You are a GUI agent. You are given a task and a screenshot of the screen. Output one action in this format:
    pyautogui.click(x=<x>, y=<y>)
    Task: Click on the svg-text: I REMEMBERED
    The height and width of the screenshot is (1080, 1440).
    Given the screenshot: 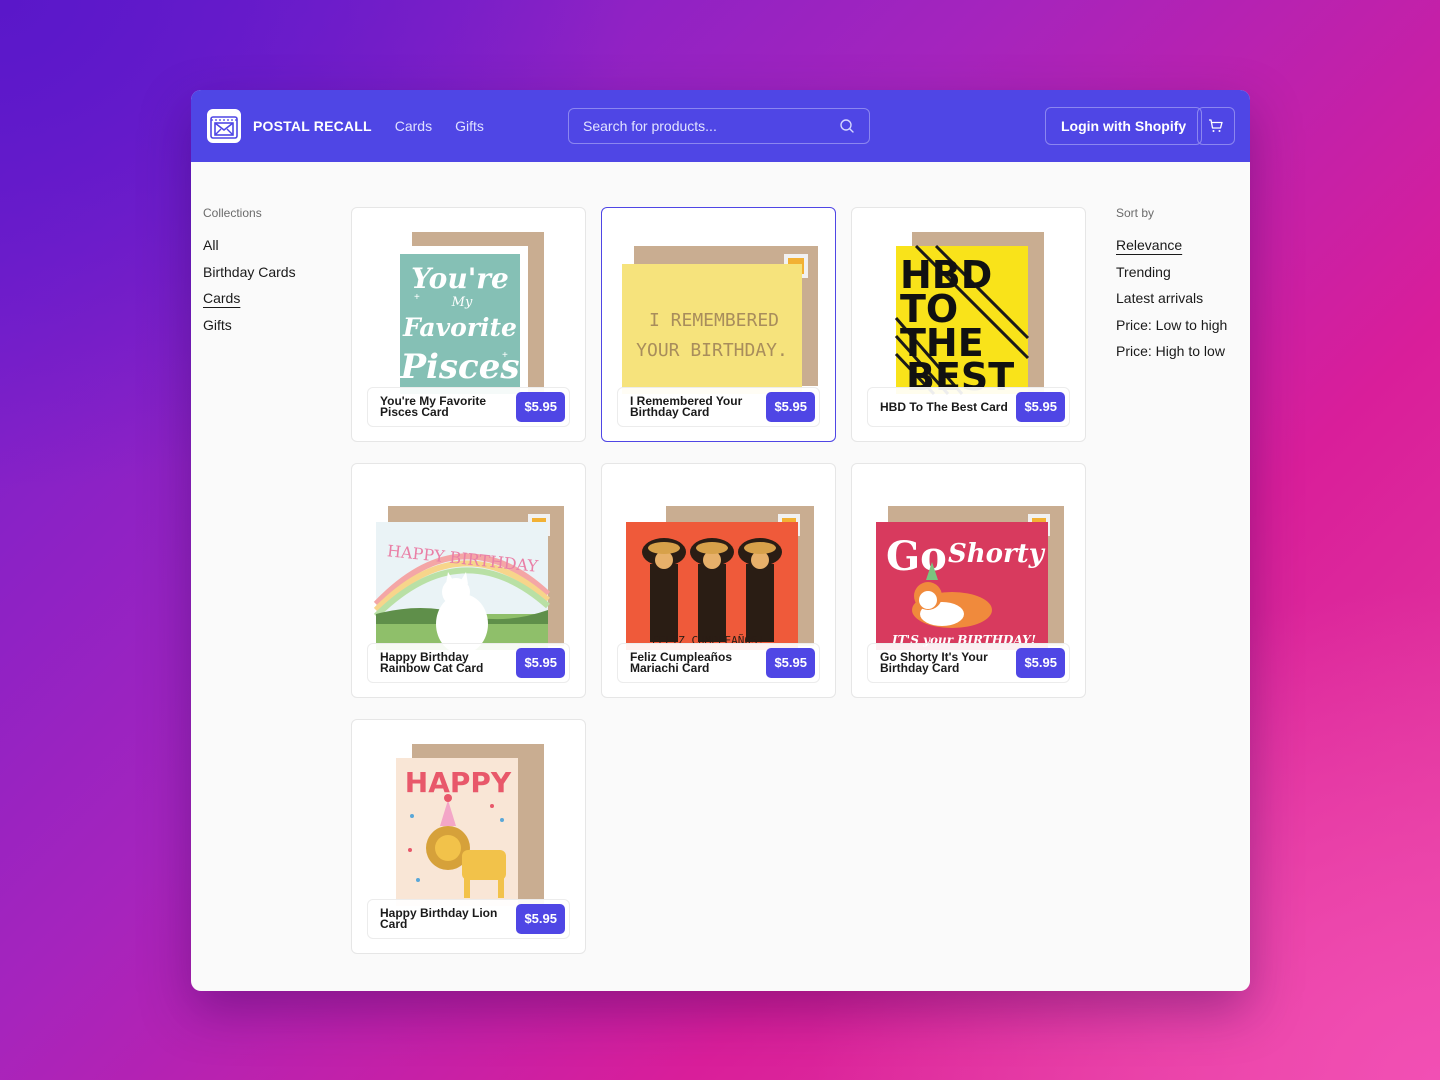 What is the action you would take?
    pyautogui.click(x=714, y=320)
    